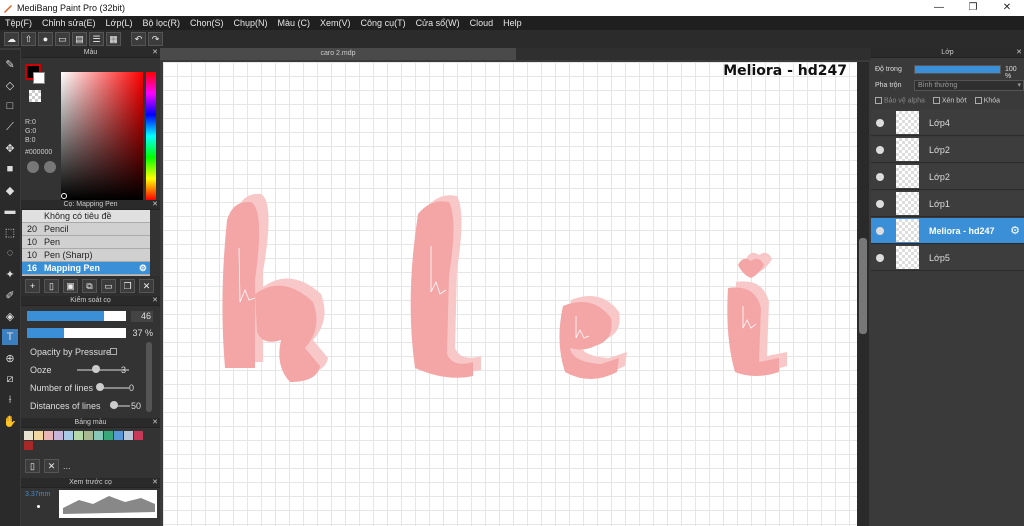 The image size is (1024, 526). I want to click on upload-icon: ⇧, so click(28, 39).